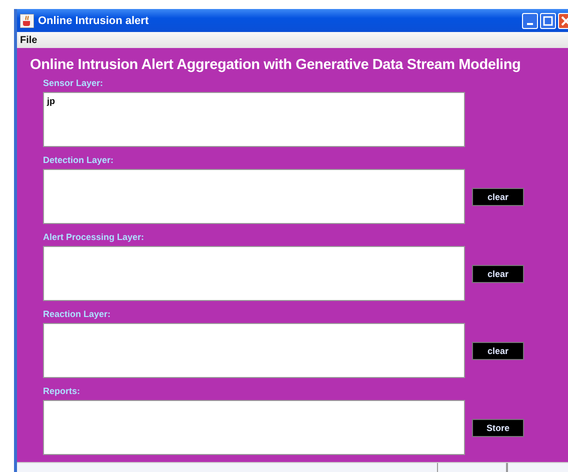  I want to click on window-title: Online Intrusion alert, so click(93, 20).